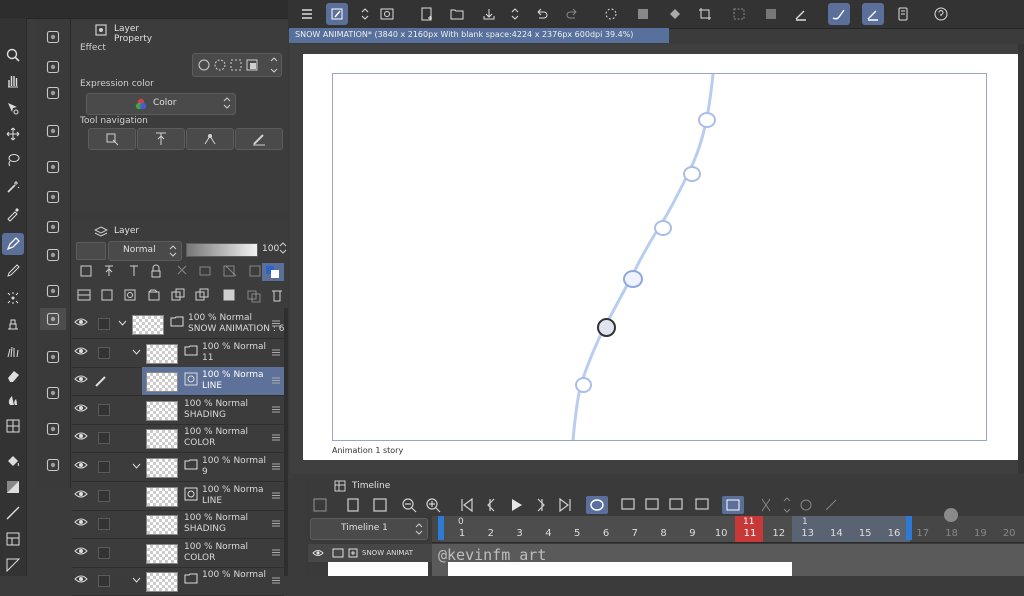 Image resolution: width=1024 pixels, height=596 pixels. What do you see at coordinates (1009, 533) in the screenshot?
I see `frame-number: 20` at bounding box center [1009, 533].